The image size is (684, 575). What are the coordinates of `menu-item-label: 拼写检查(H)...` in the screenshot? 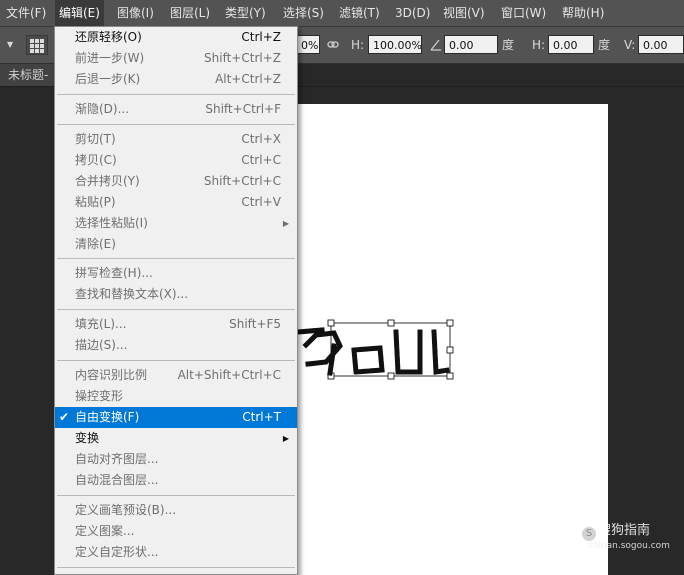 It's located at (114, 273).